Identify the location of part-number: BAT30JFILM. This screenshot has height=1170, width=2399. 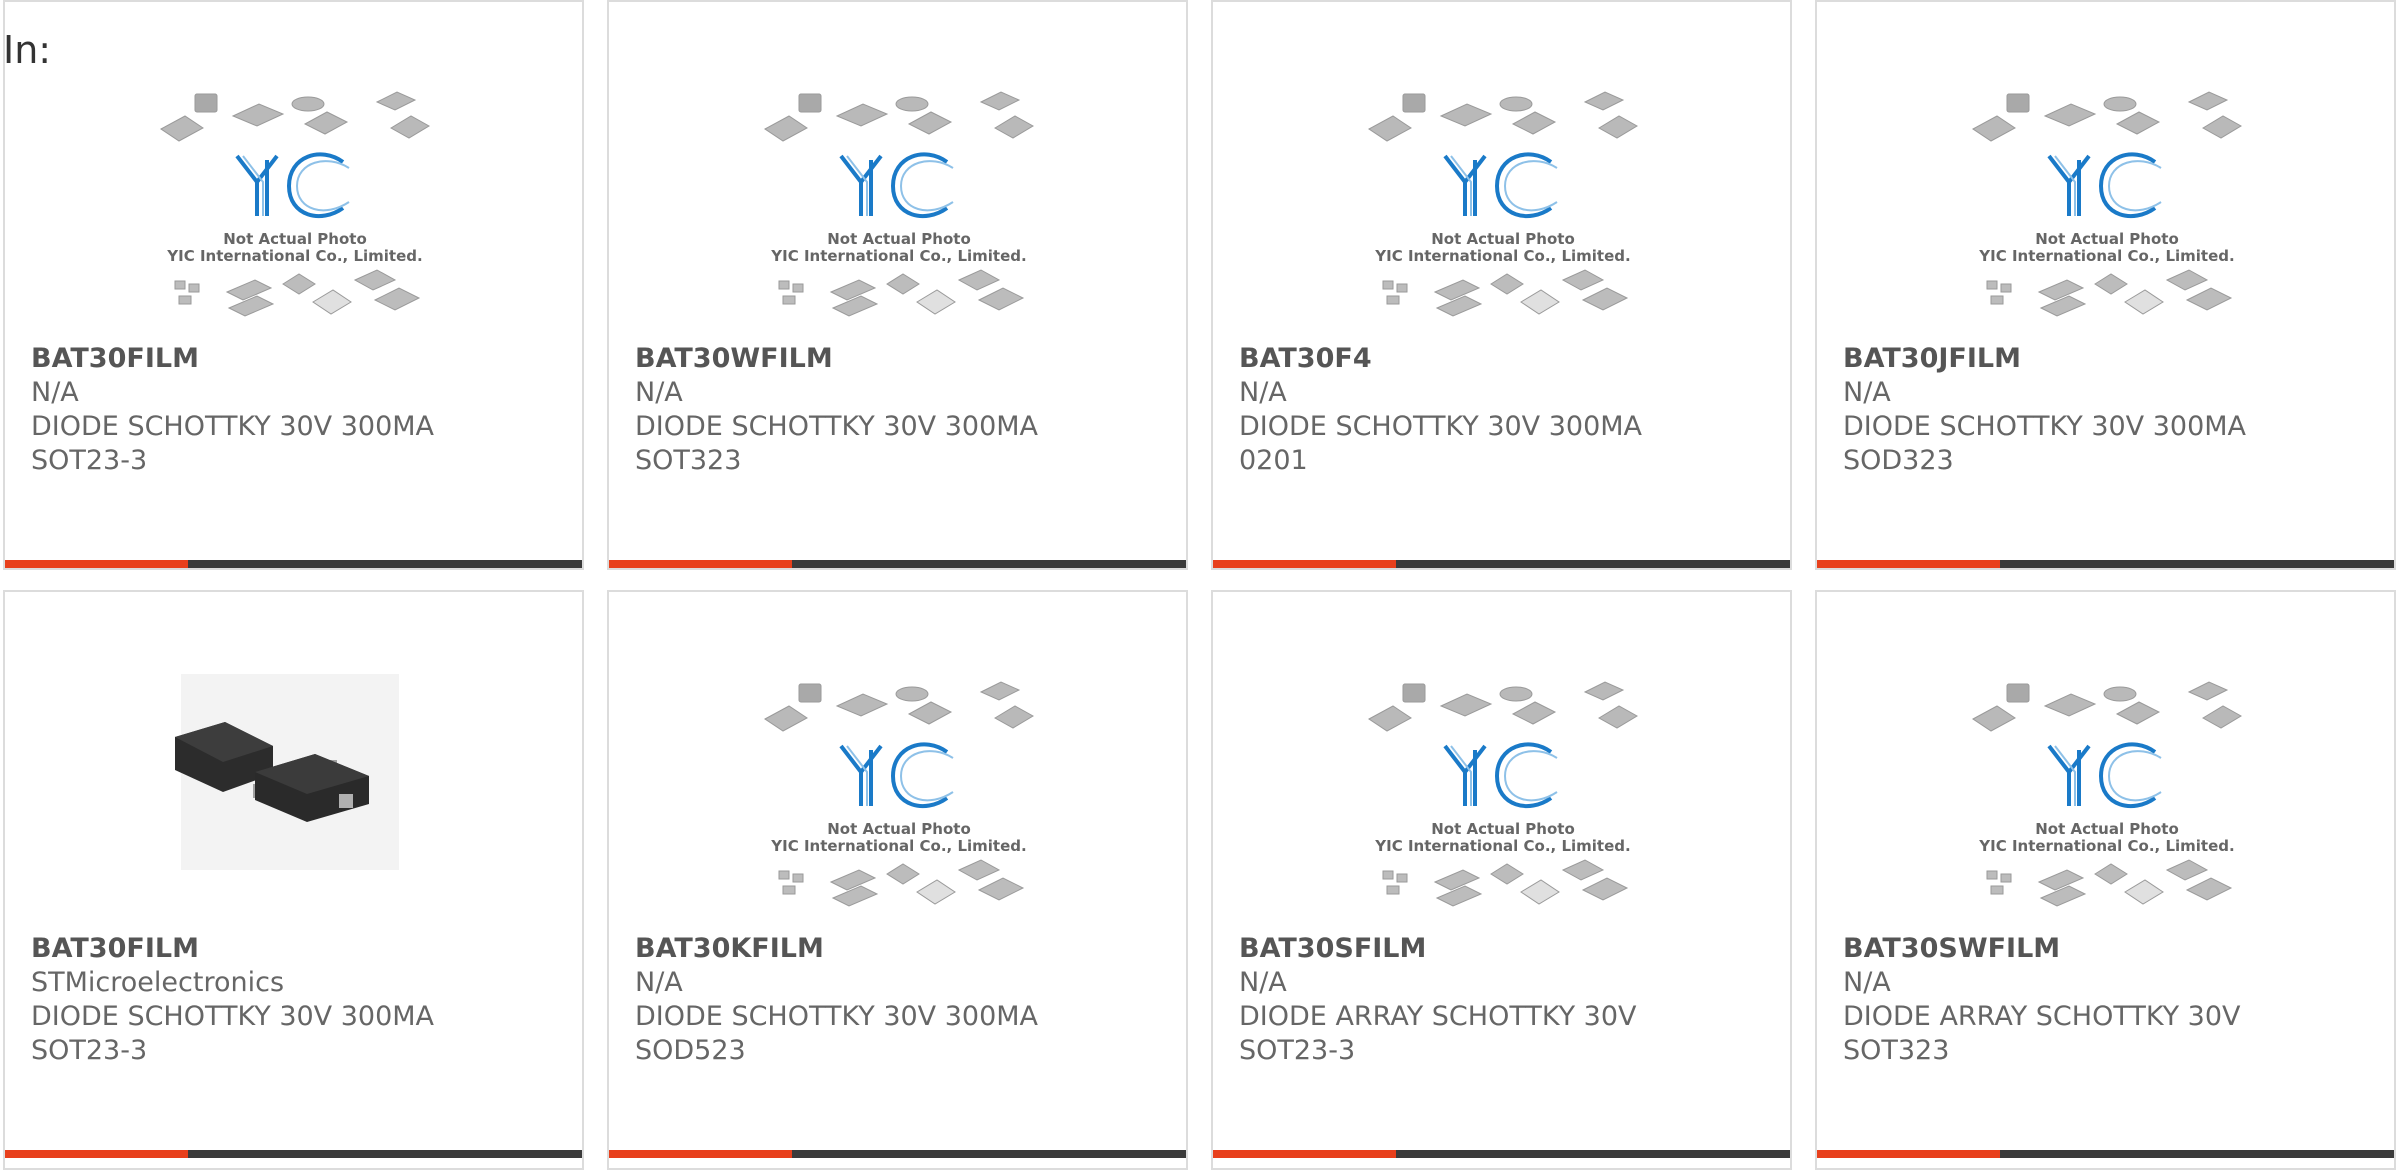
(2113, 359).